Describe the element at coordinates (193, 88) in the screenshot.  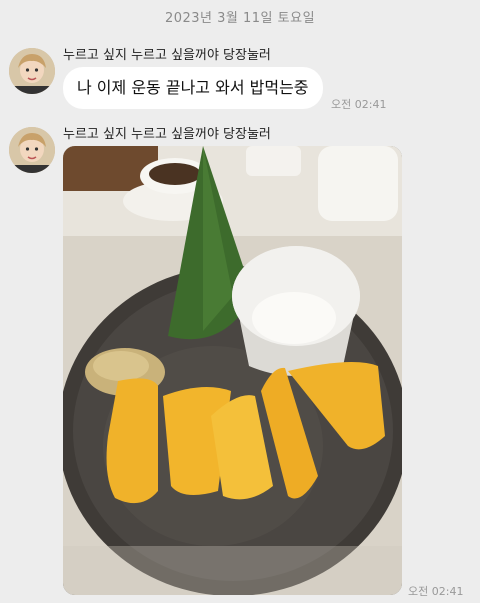
I see `message-bubble: 나 이제 운동 끝나고 와서 밥먹는중` at that location.